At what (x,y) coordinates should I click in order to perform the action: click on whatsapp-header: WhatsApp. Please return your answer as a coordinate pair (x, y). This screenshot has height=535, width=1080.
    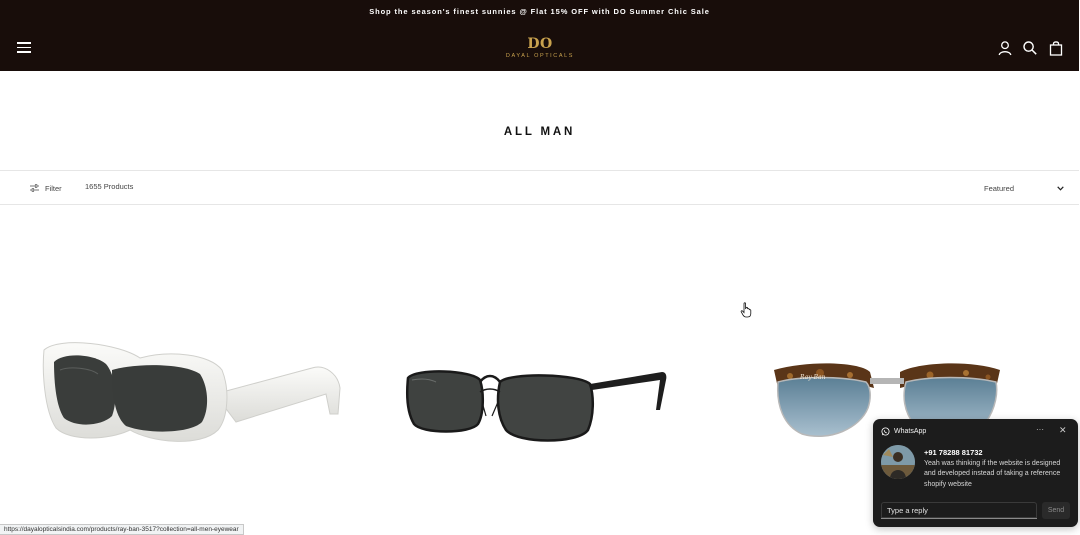
    Looking at the image, I should click on (903, 431).